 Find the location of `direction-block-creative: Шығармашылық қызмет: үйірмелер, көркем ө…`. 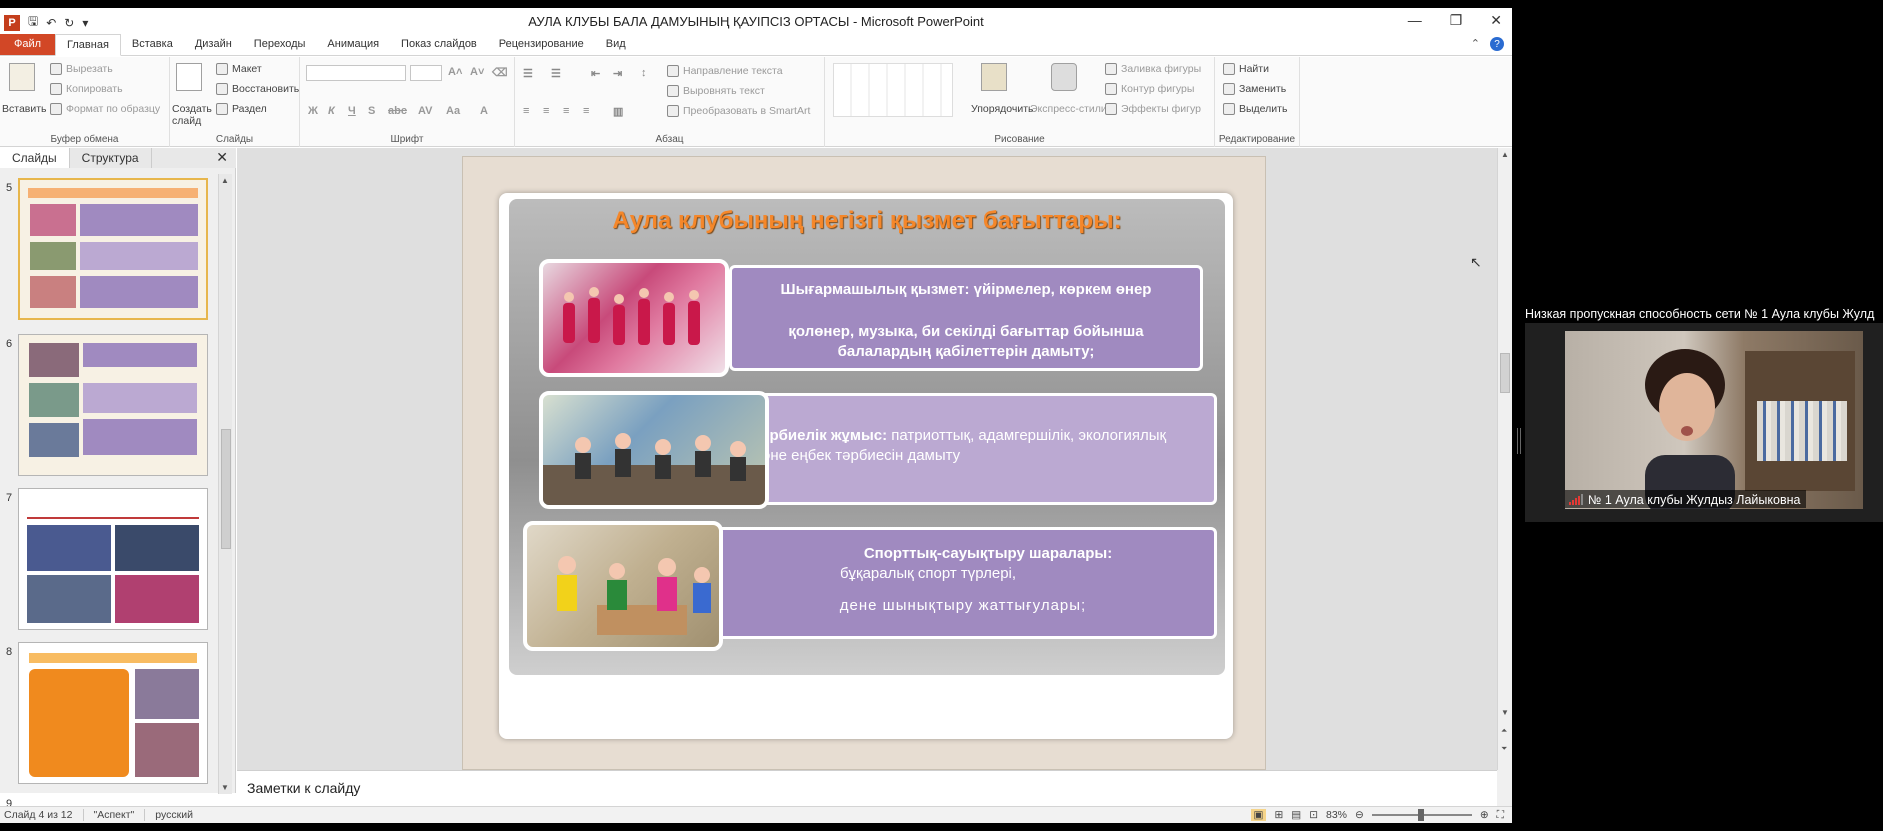

direction-block-creative: Шығармашылық қызмет: үйірмелер, көркем ө… is located at coordinates (966, 318).